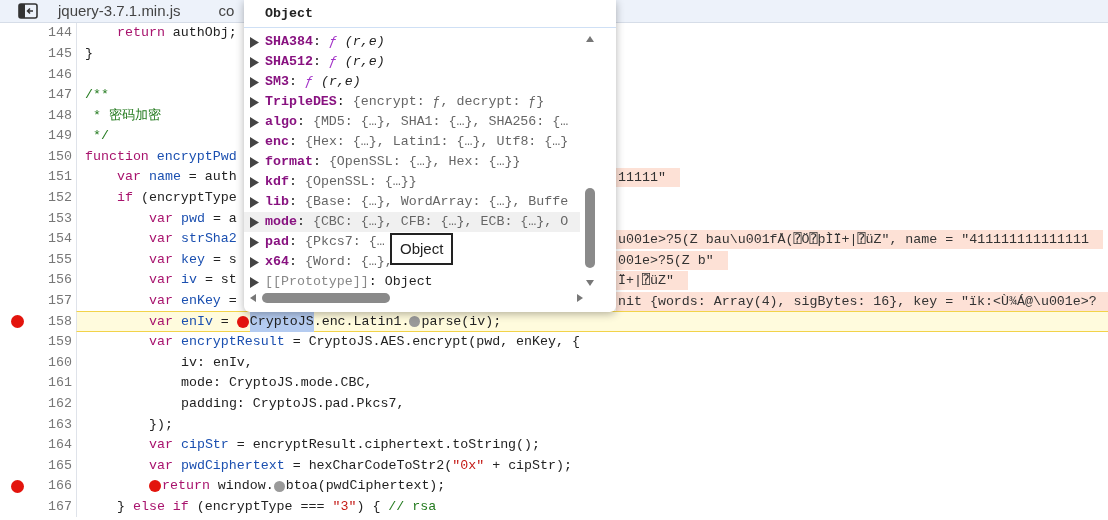 The image size is (1108, 520). What do you see at coordinates (277, 262) in the screenshot?
I see `property-name: x64` at bounding box center [277, 262].